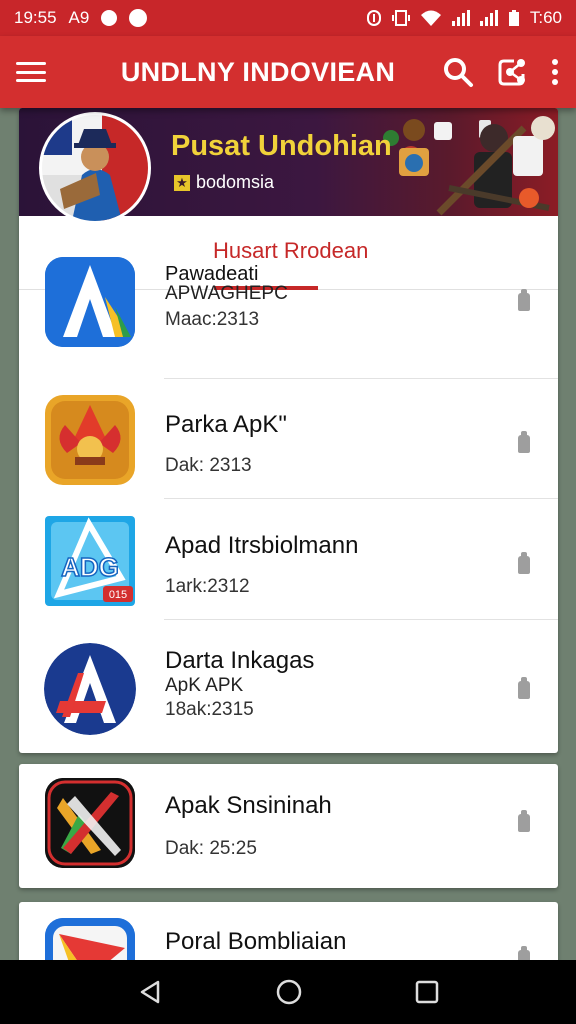 Image resolution: width=576 pixels, height=1024 pixels. I want to click on app-meta: Dak: 25:25, so click(211, 848).